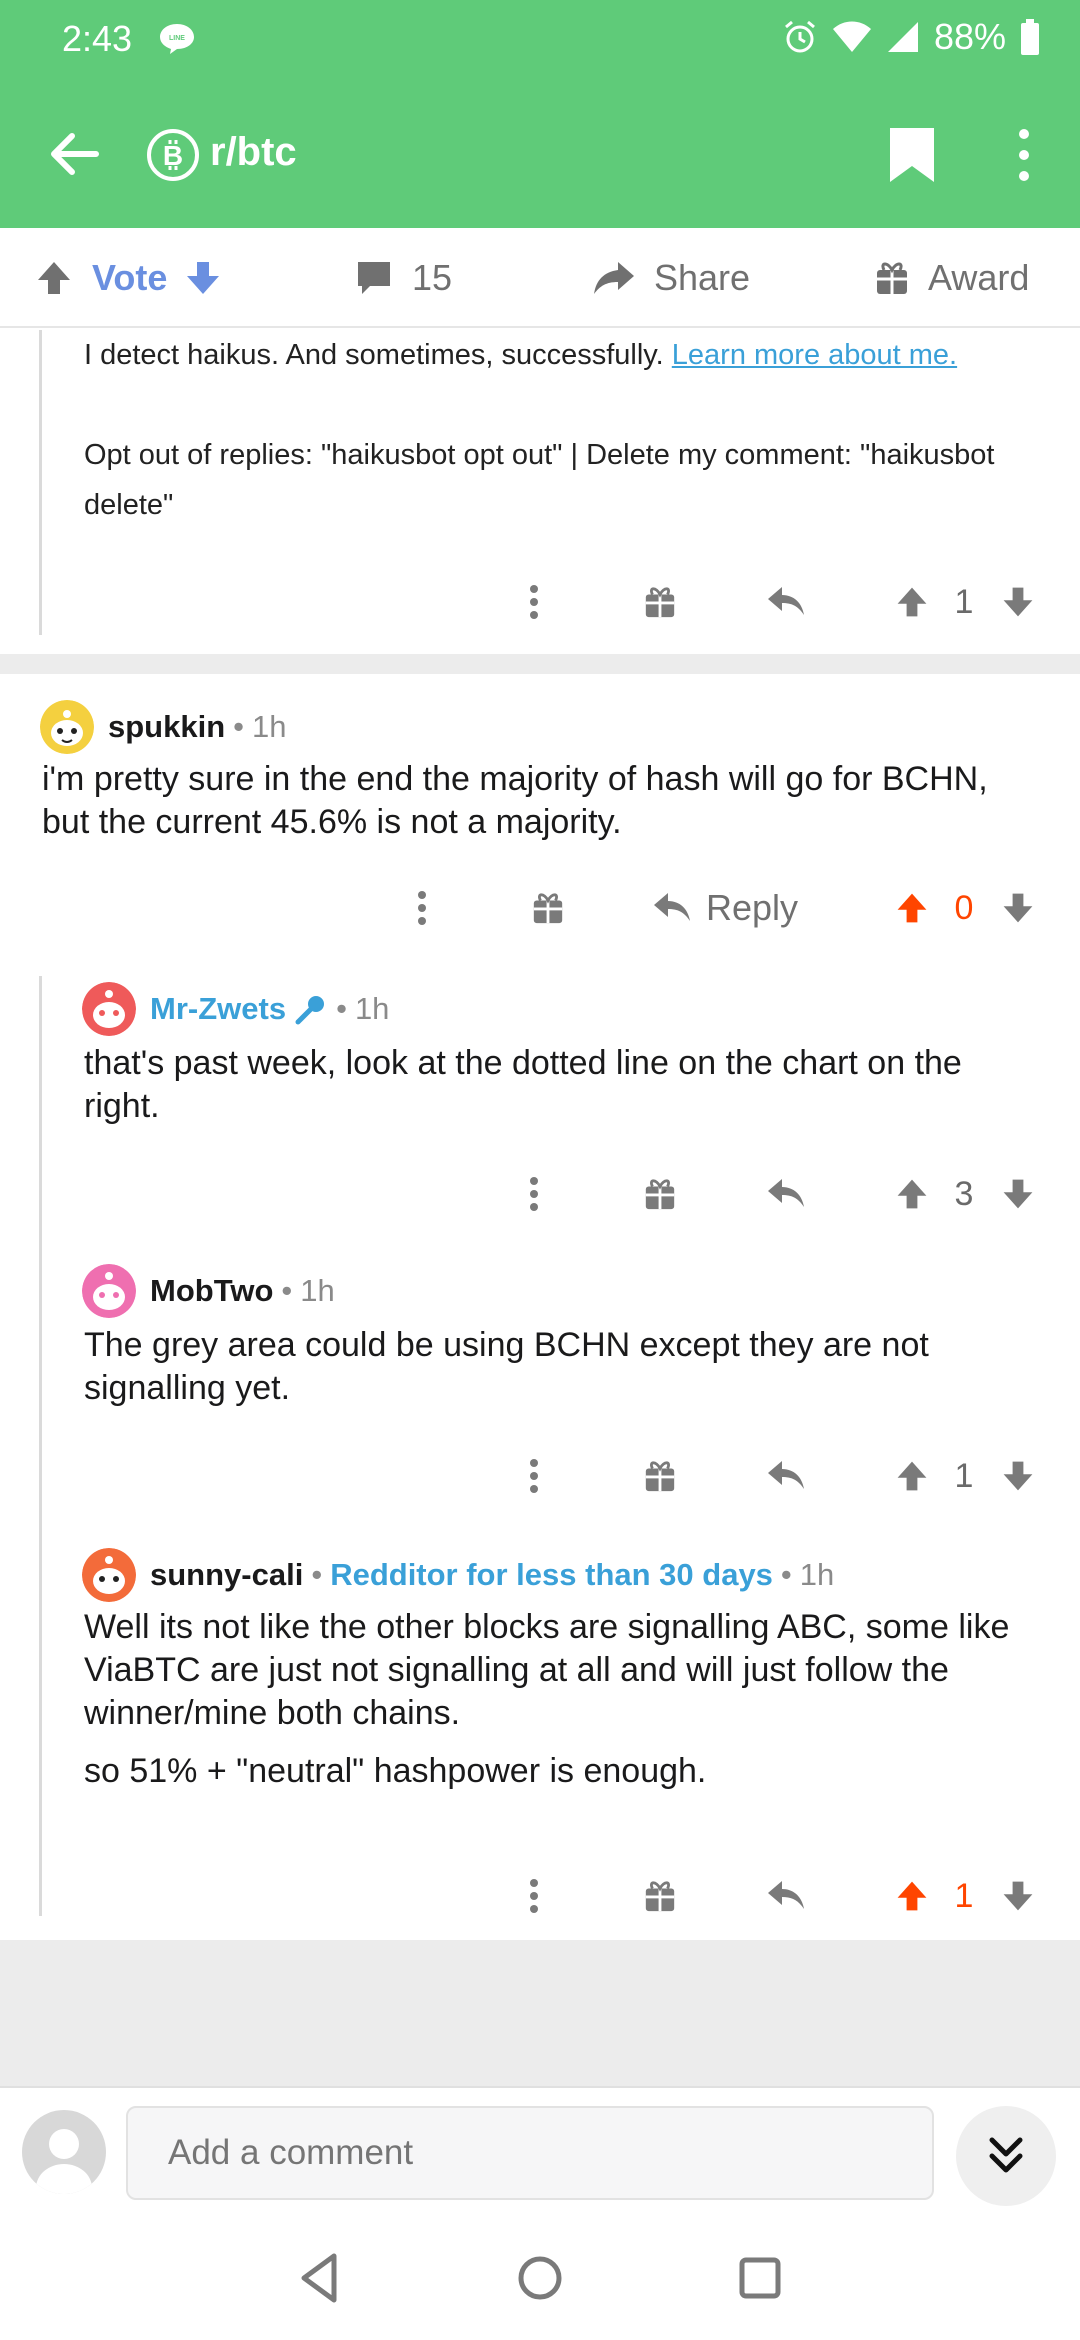 The height and width of the screenshot is (2340, 1080). Describe the element at coordinates (540, 154) in the screenshot. I see `app-bar: B r/btc` at that location.